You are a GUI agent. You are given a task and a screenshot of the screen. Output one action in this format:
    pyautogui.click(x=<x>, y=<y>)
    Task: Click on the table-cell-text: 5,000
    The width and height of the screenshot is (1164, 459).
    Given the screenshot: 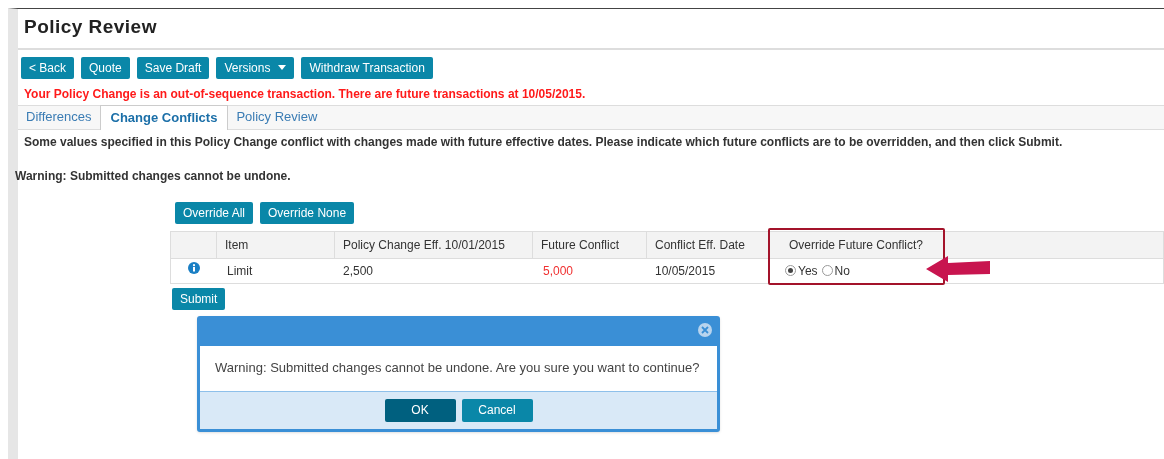 What is the action you would take?
    pyautogui.click(x=558, y=271)
    